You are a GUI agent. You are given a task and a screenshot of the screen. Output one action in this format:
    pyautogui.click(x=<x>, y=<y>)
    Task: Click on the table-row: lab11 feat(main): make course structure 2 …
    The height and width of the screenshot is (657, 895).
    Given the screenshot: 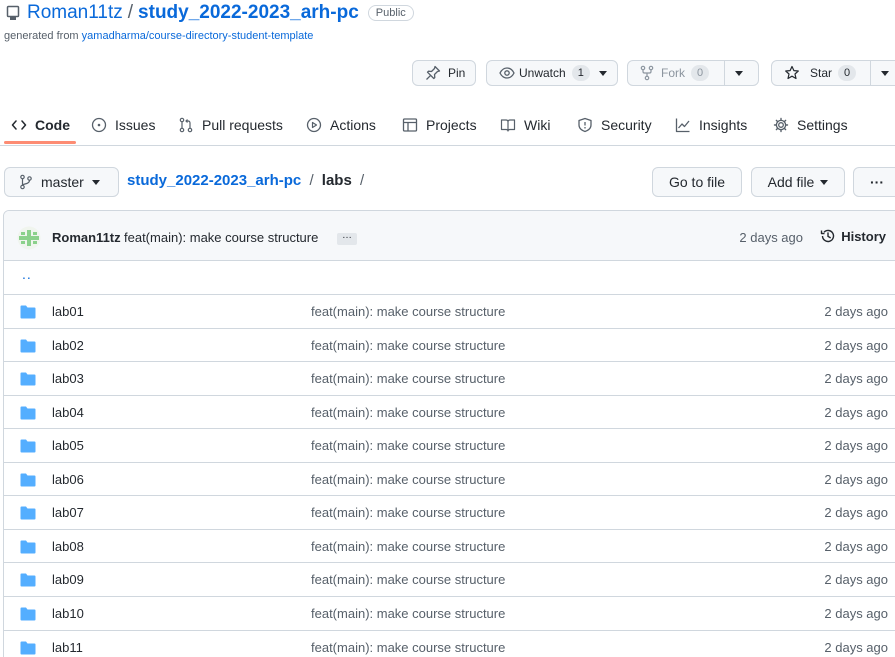 What is the action you would take?
    pyautogui.click(x=449, y=643)
    